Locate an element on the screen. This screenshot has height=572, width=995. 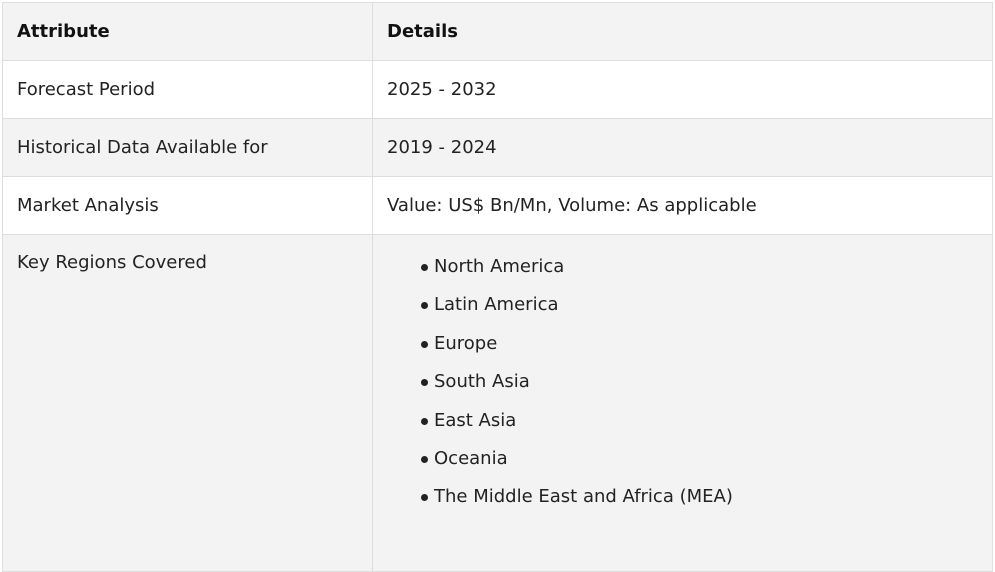
table-header-row: Attribute Details is located at coordinates (497, 31).